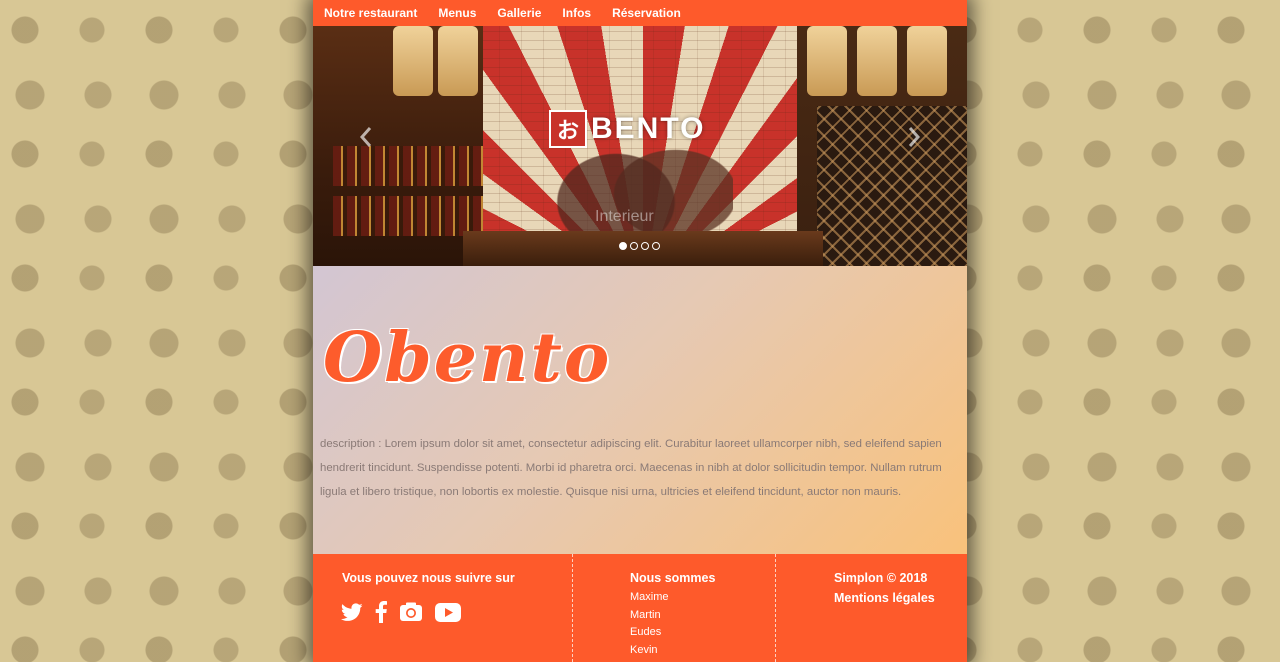 The height and width of the screenshot is (662, 1280). I want to click on facebook-icon, so click(381, 612).